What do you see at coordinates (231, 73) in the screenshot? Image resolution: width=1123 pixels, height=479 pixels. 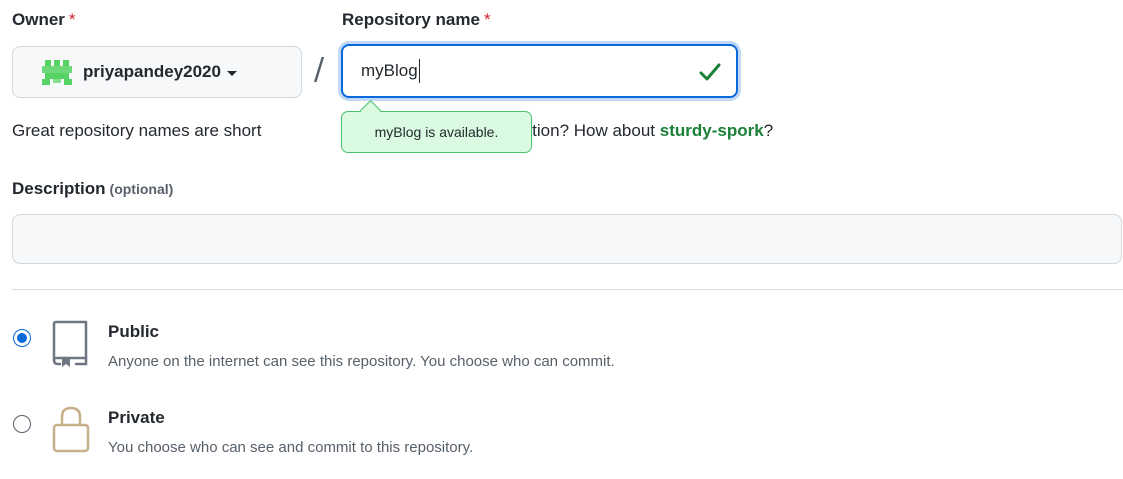 I see `chevron-down-icon` at bounding box center [231, 73].